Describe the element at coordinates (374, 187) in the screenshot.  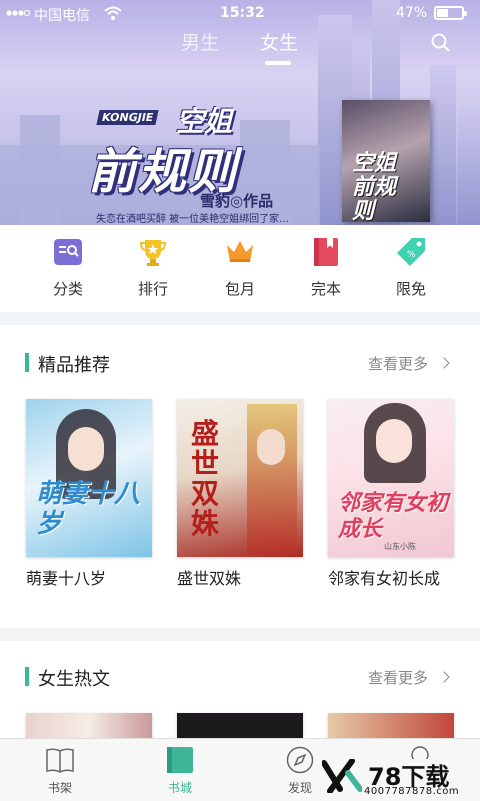
I see `banner-cover-title: 空姐前规则` at that location.